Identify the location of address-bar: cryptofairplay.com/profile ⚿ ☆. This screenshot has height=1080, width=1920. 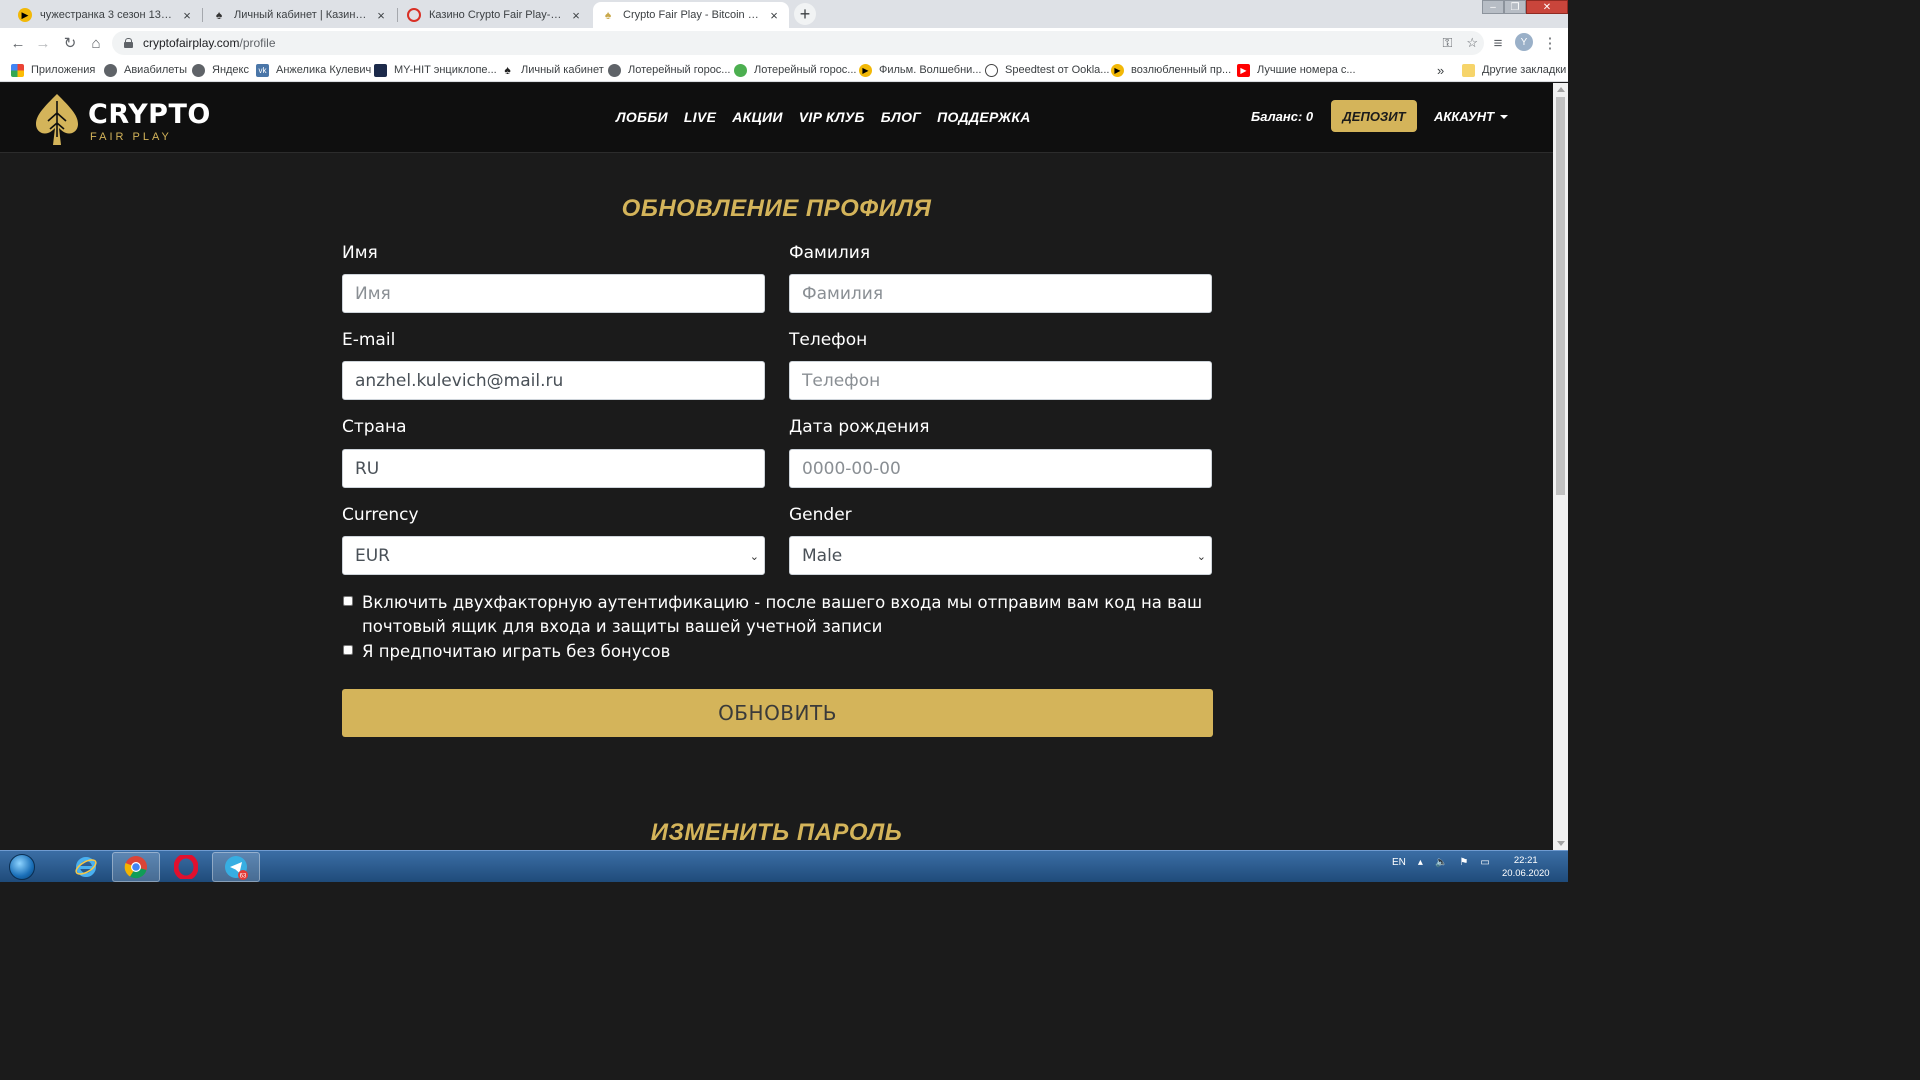
(798, 43).